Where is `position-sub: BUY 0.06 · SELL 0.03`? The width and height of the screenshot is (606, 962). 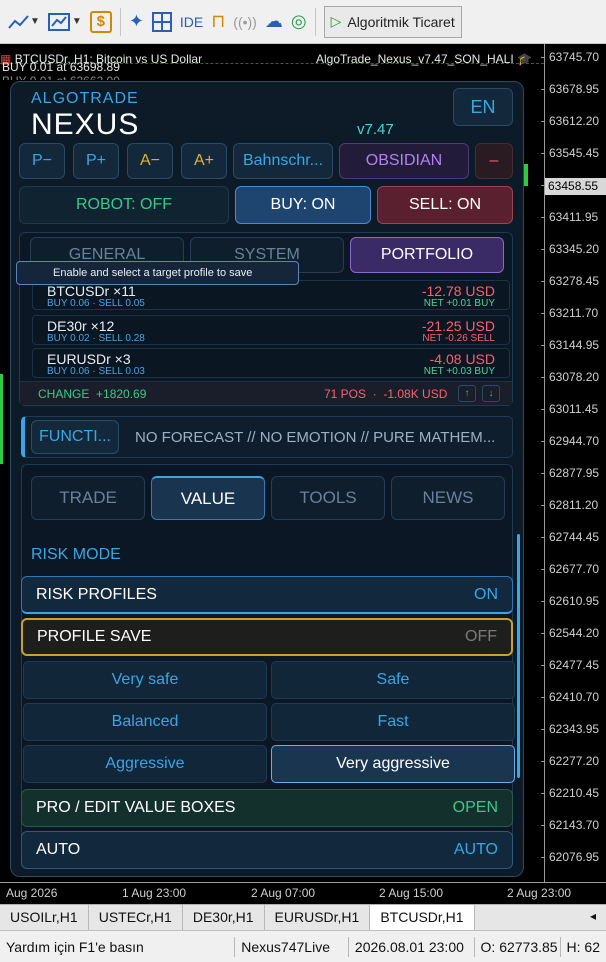
position-sub: BUY 0.06 · SELL 0.03 is located at coordinates (96, 371).